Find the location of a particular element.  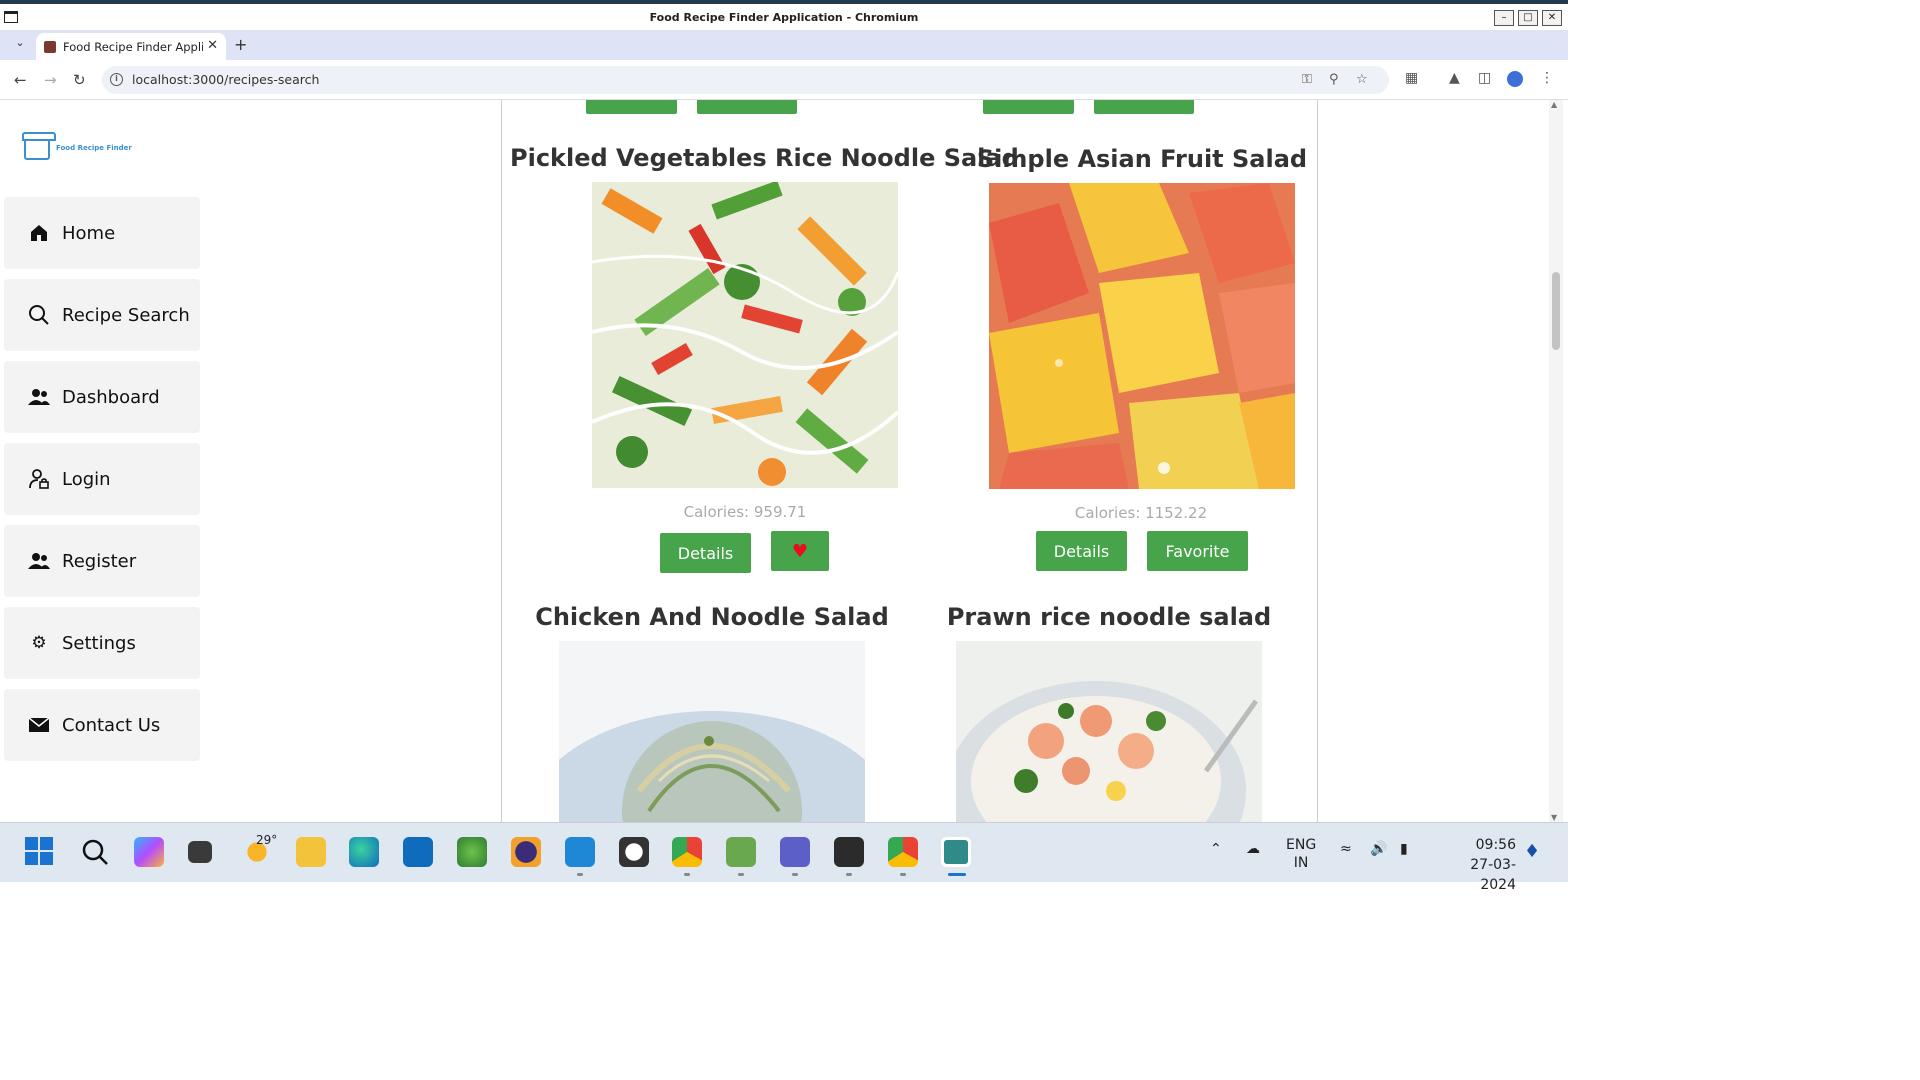

envelope-icon is located at coordinates (39, 725).